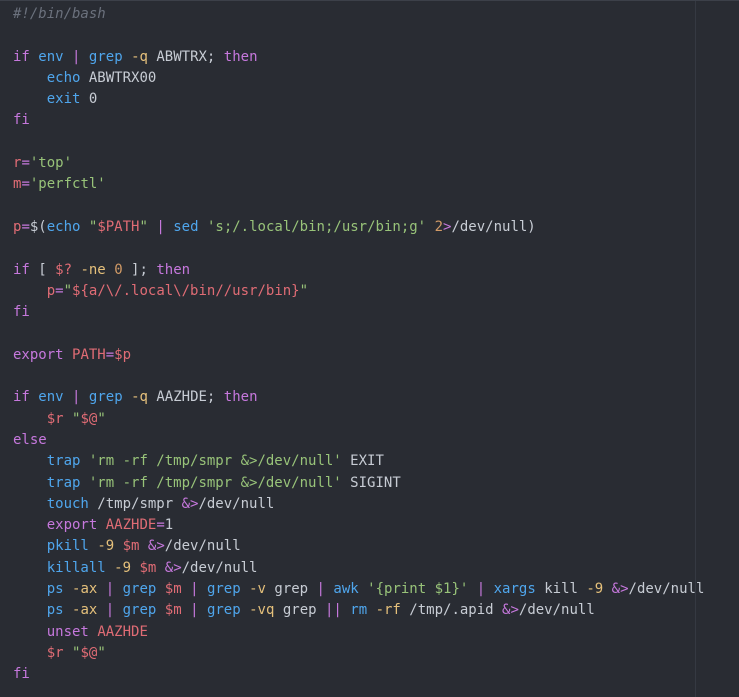 The width and height of the screenshot is (739, 697). I want to click on code-token-keyword: export, so click(38, 354).